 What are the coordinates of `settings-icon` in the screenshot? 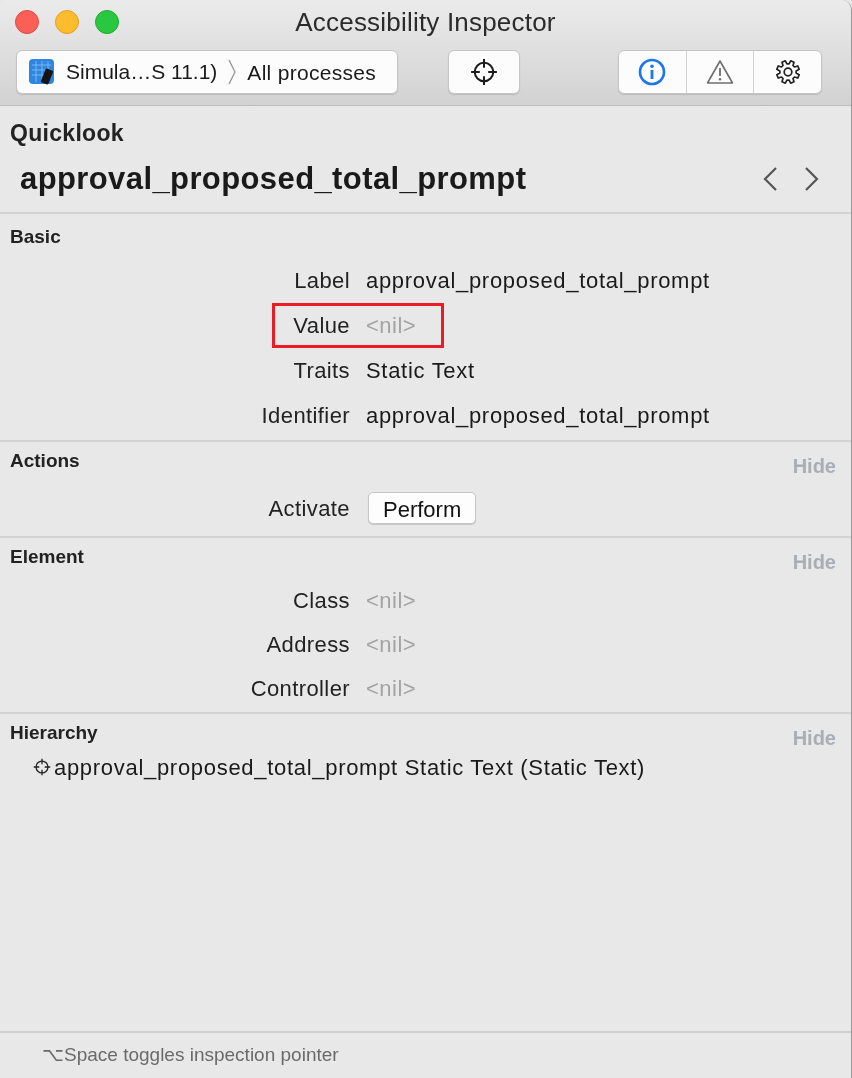 It's located at (787, 72).